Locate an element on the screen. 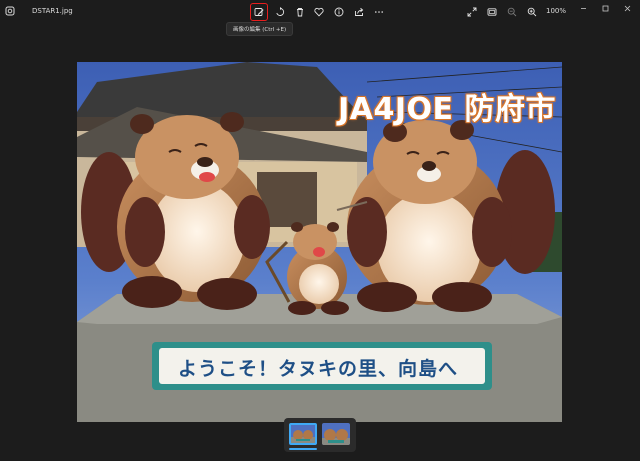  title-bar: DSTAR1.jpg 画像の編集 (Ctrl +E) 100% is located at coordinates (320, 18).